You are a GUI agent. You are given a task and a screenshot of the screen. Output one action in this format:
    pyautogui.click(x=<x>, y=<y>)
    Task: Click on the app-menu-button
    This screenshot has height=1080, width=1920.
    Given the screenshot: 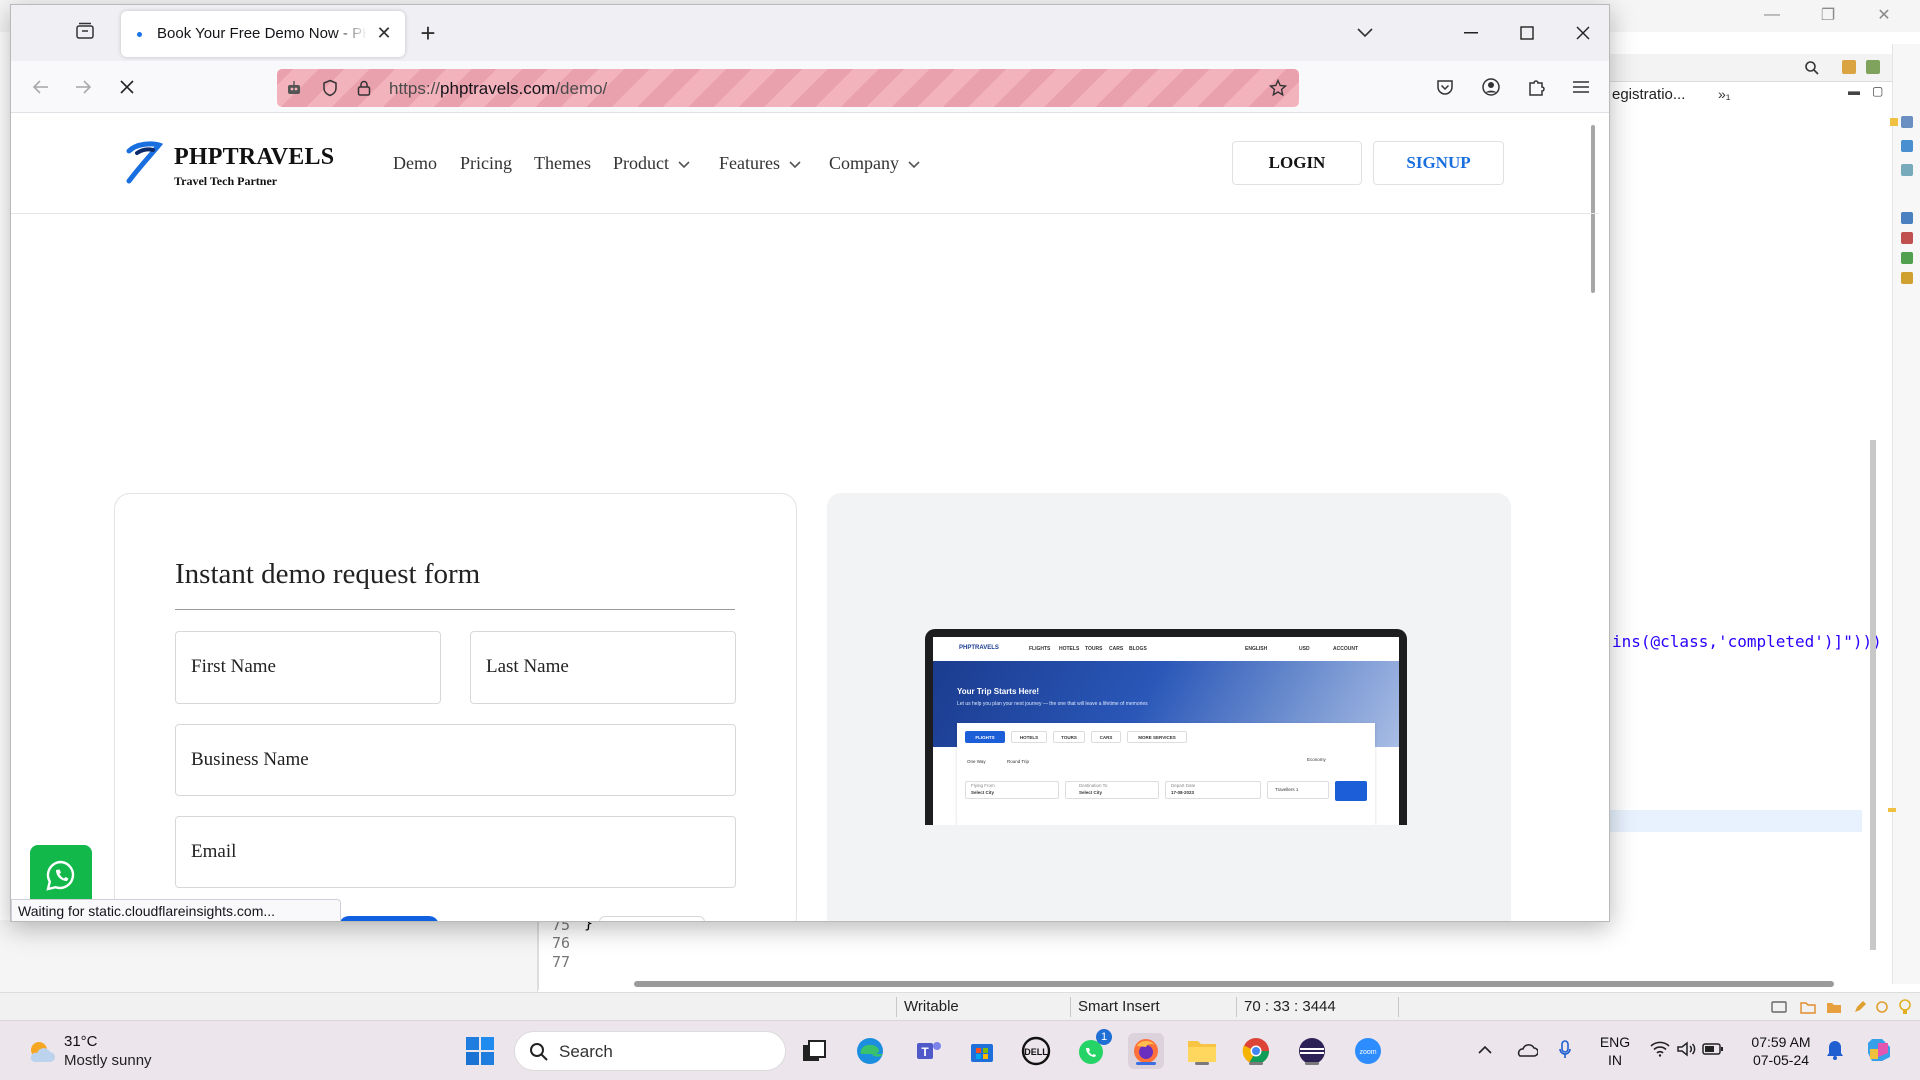 What is the action you would take?
    pyautogui.click(x=1581, y=87)
    